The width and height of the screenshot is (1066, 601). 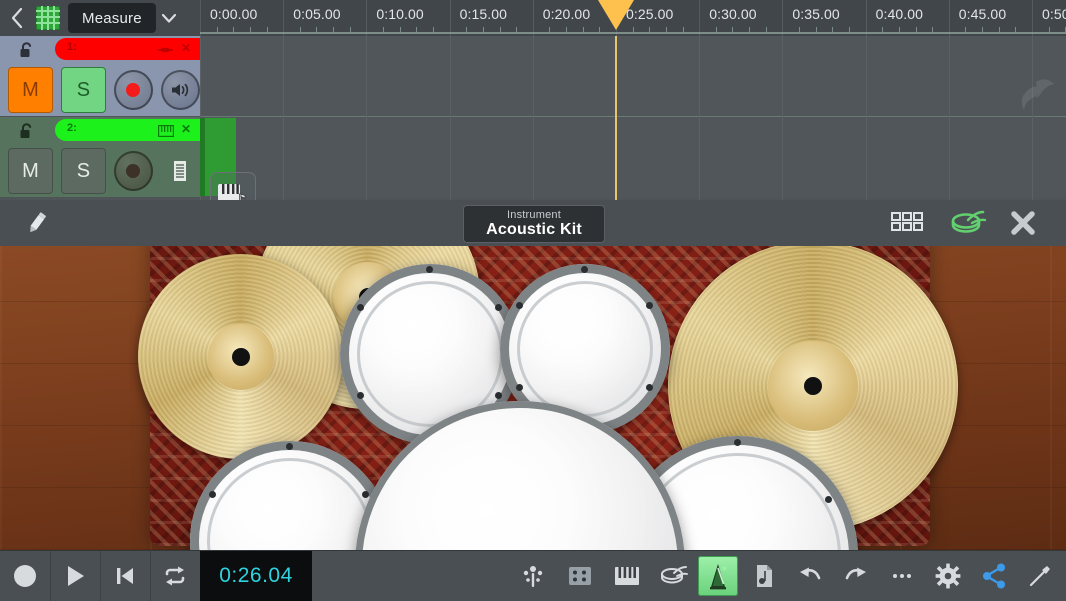 What do you see at coordinates (256, 576) in the screenshot?
I see `time-display: 0:26.04` at bounding box center [256, 576].